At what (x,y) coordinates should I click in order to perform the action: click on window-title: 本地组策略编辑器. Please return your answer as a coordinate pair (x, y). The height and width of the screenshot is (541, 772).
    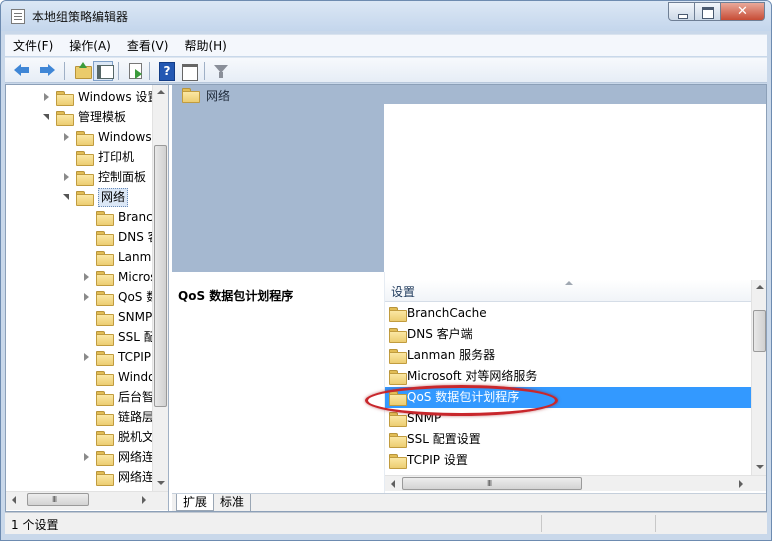
    Looking at the image, I should click on (80, 17).